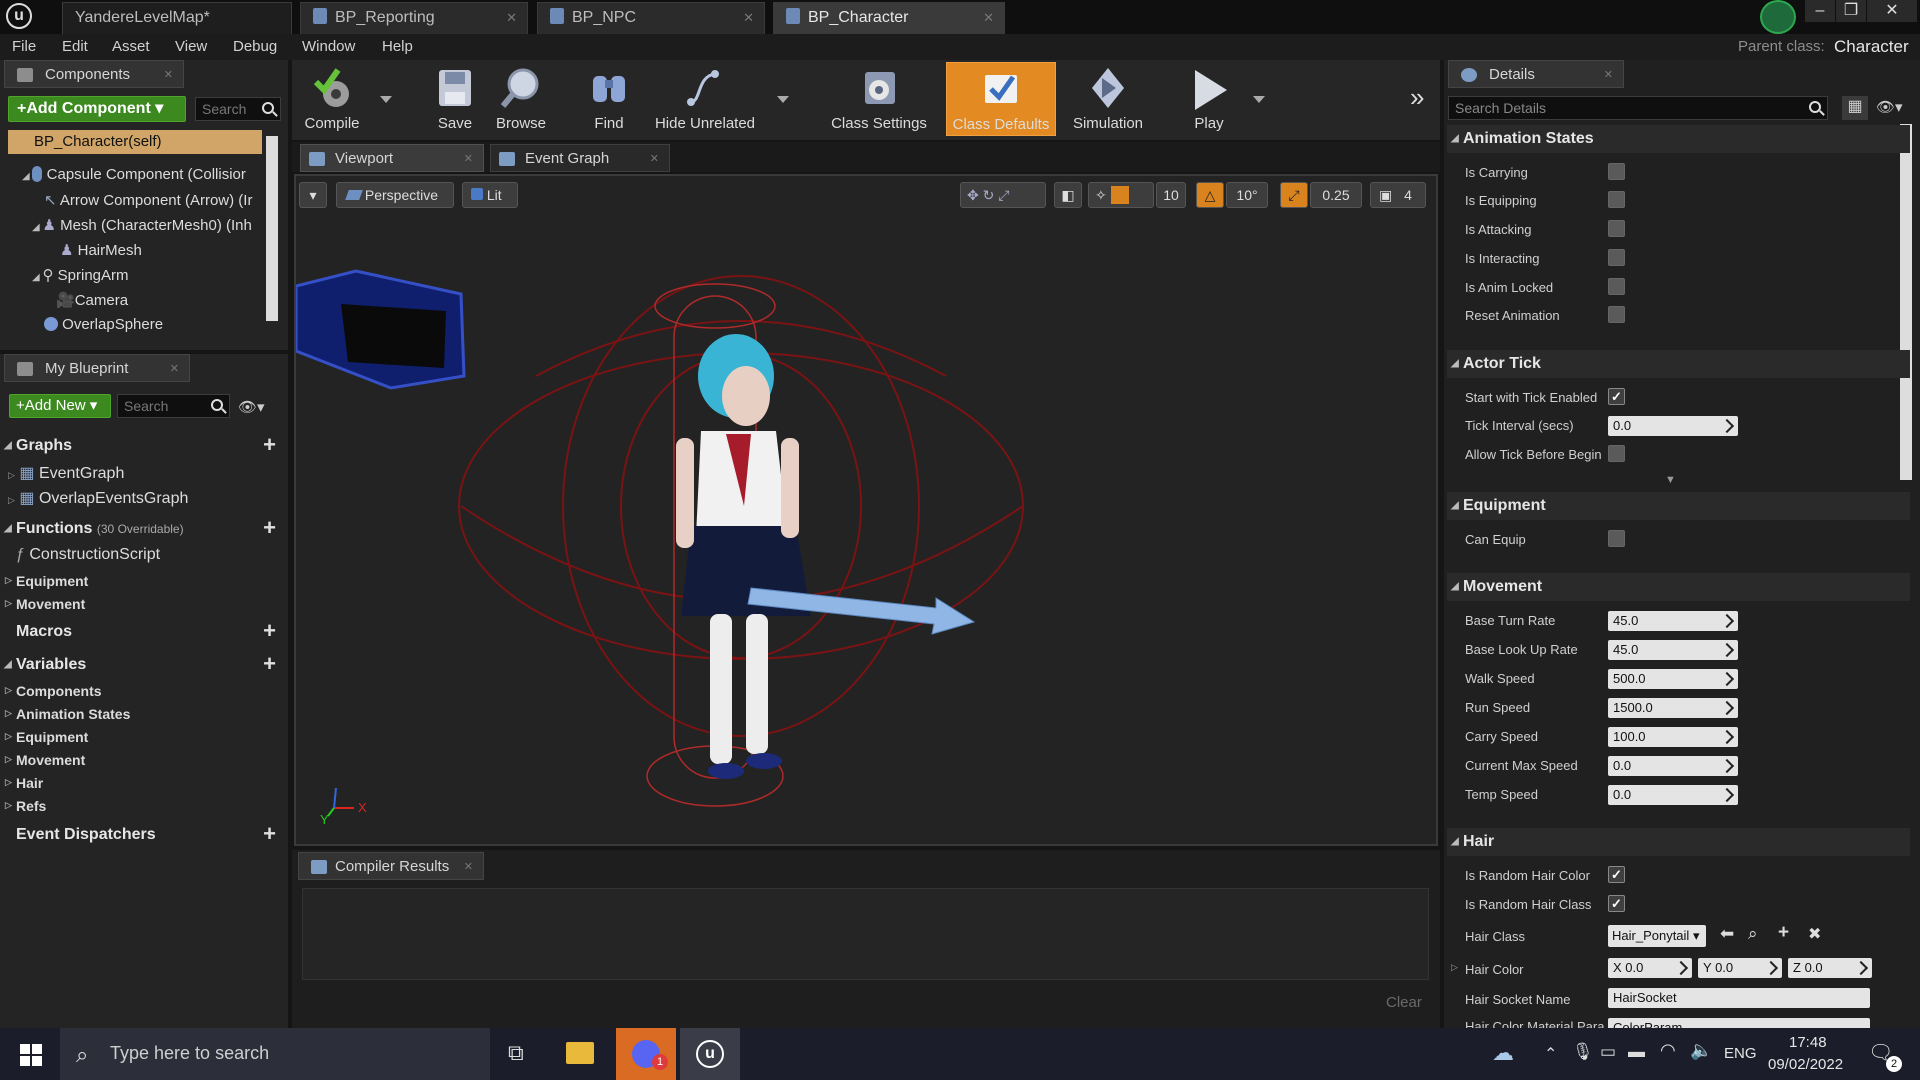 This screenshot has width=1920, height=1080. Describe the element at coordinates (397, 46) in the screenshot. I see `menu-help: Help` at that location.